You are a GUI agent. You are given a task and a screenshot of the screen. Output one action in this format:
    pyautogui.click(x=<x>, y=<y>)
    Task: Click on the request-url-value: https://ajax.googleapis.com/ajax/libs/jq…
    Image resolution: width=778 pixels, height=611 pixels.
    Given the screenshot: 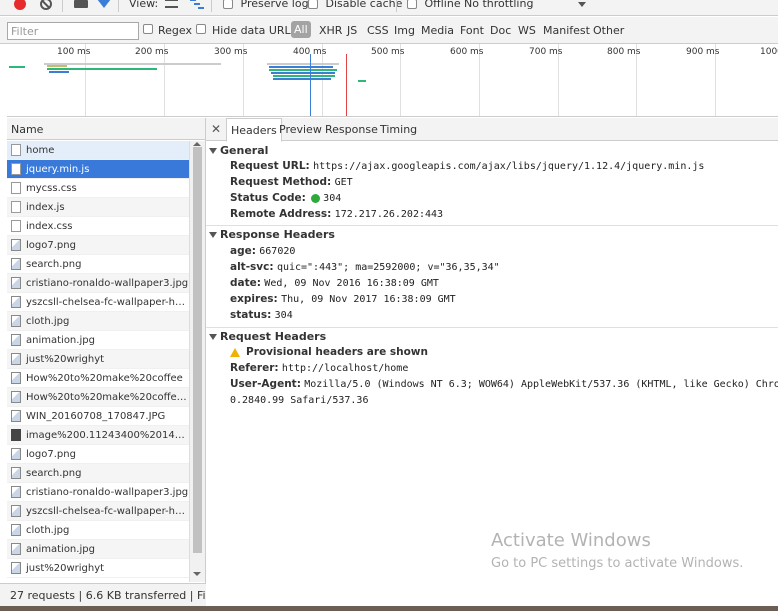 What is the action you would take?
    pyautogui.click(x=509, y=166)
    